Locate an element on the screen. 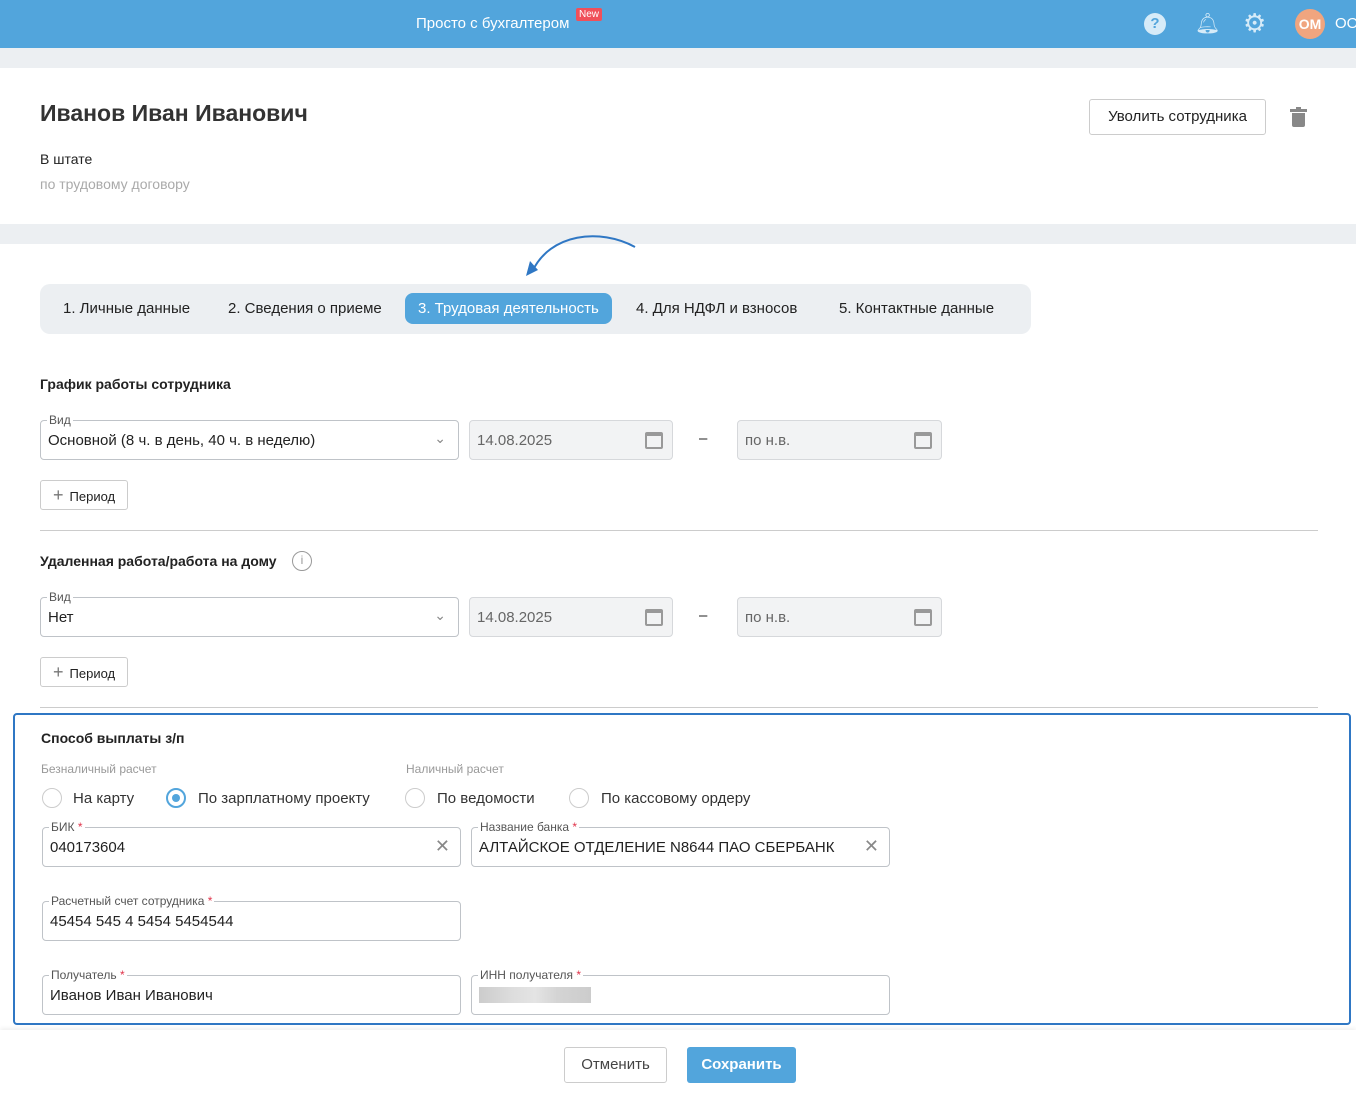 The height and width of the screenshot is (1094, 1356). field-value: 040173604 is located at coordinates (88, 847).